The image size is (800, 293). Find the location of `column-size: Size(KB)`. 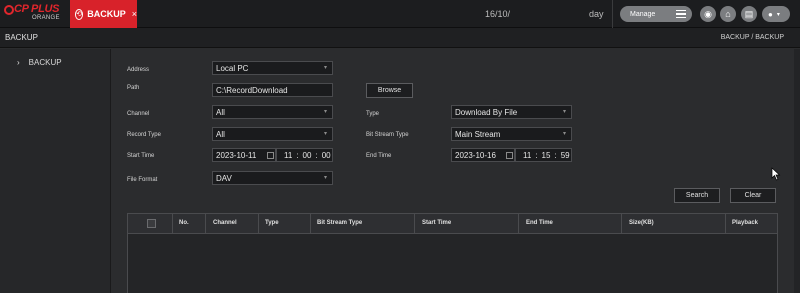

column-size: Size(KB) is located at coordinates (641, 223).